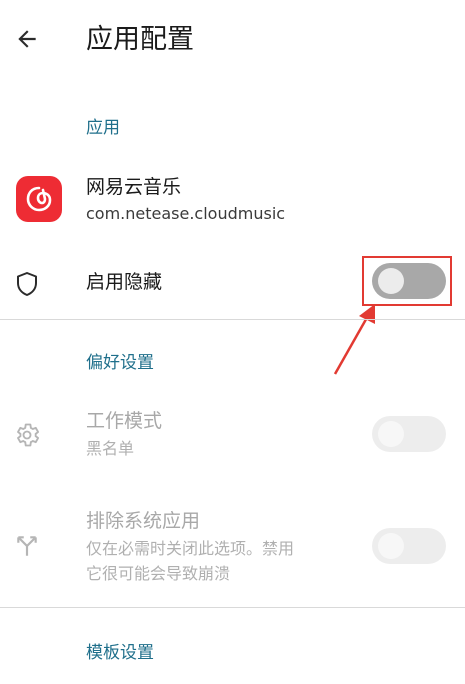 The width and height of the screenshot is (465, 684). What do you see at coordinates (140, 39) in the screenshot?
I see `page-title: 应用配置` at bounding box center [140, 39].